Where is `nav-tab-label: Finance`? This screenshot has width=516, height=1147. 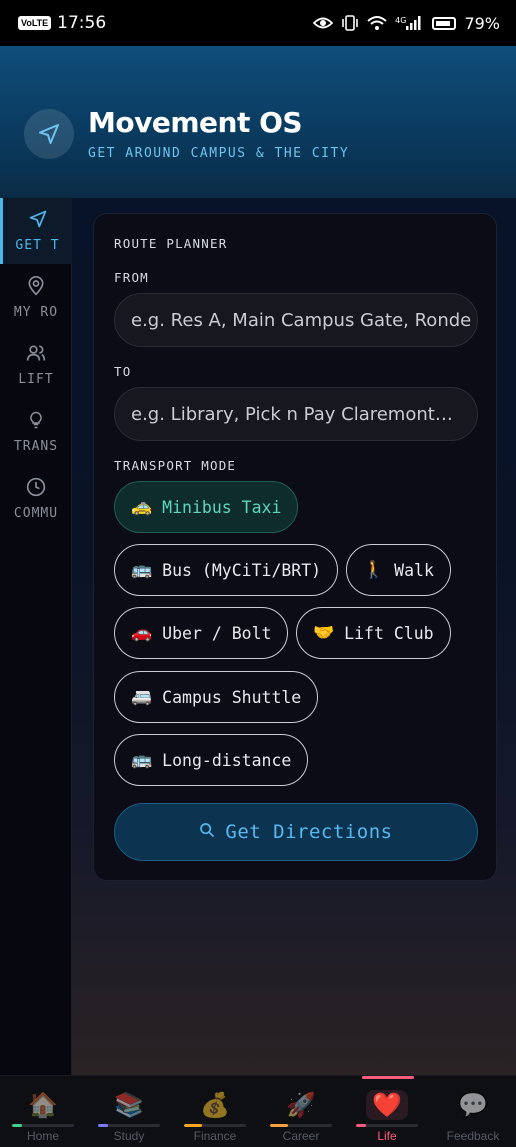
nav-tab-label: Finance is located at coordinates (215, 1136).